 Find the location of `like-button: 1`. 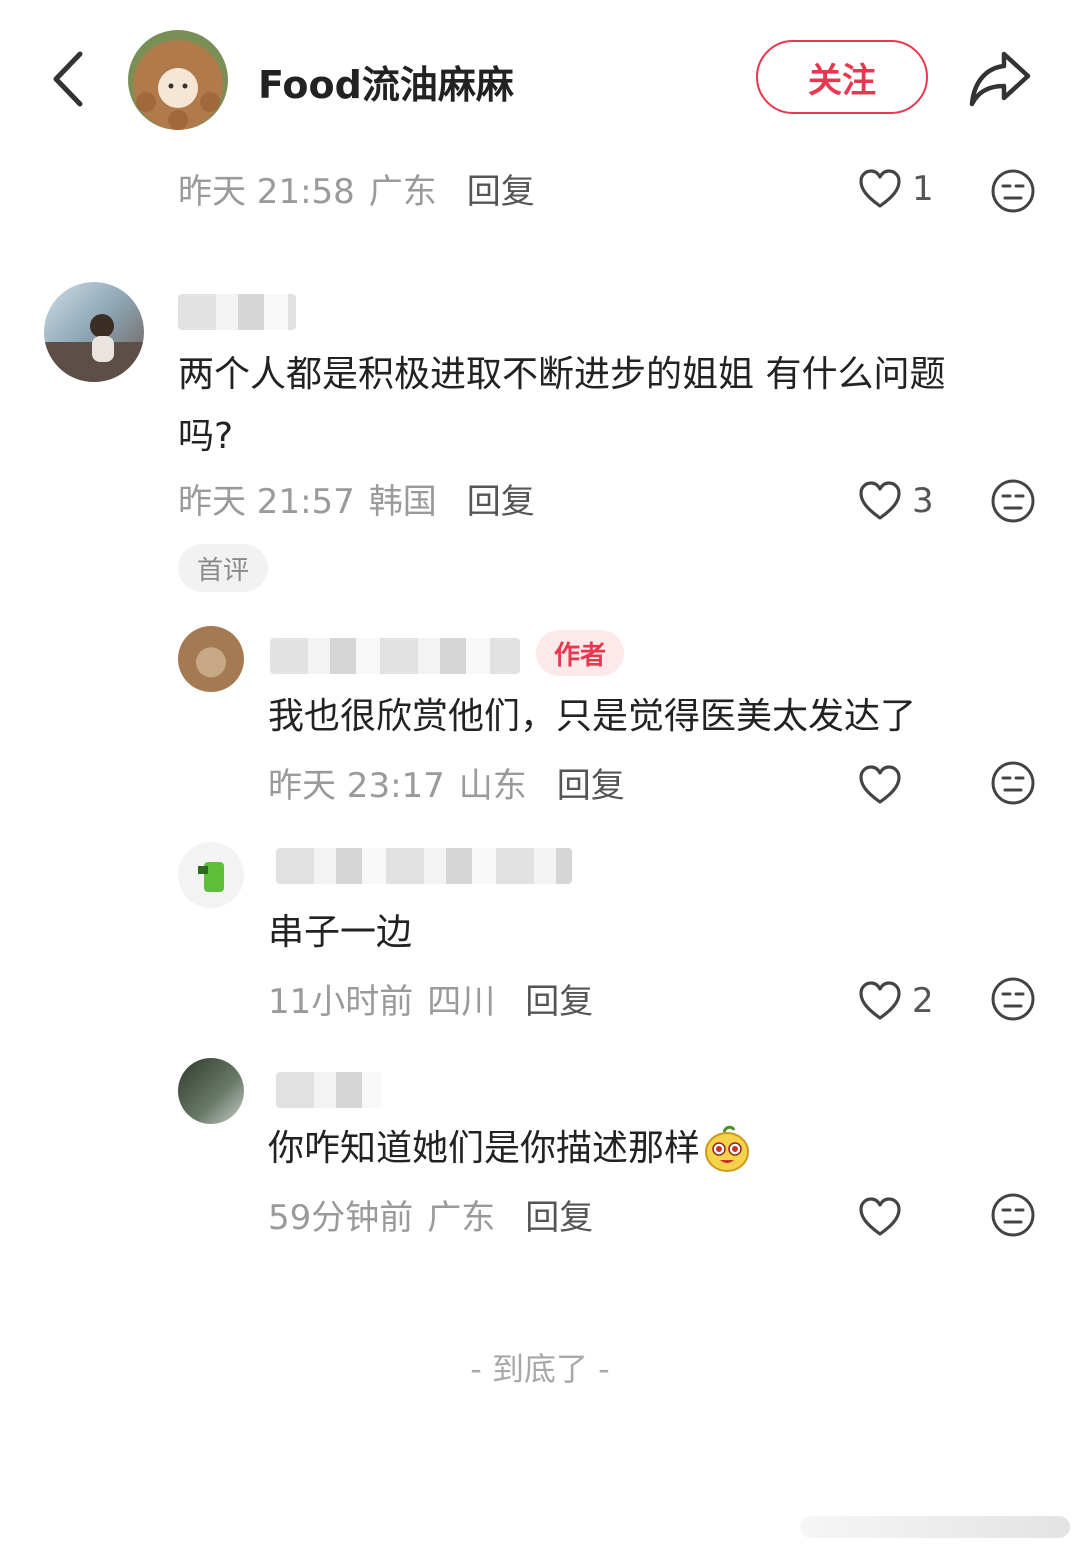

like-button: 1 is located at coordinates (896, 189).